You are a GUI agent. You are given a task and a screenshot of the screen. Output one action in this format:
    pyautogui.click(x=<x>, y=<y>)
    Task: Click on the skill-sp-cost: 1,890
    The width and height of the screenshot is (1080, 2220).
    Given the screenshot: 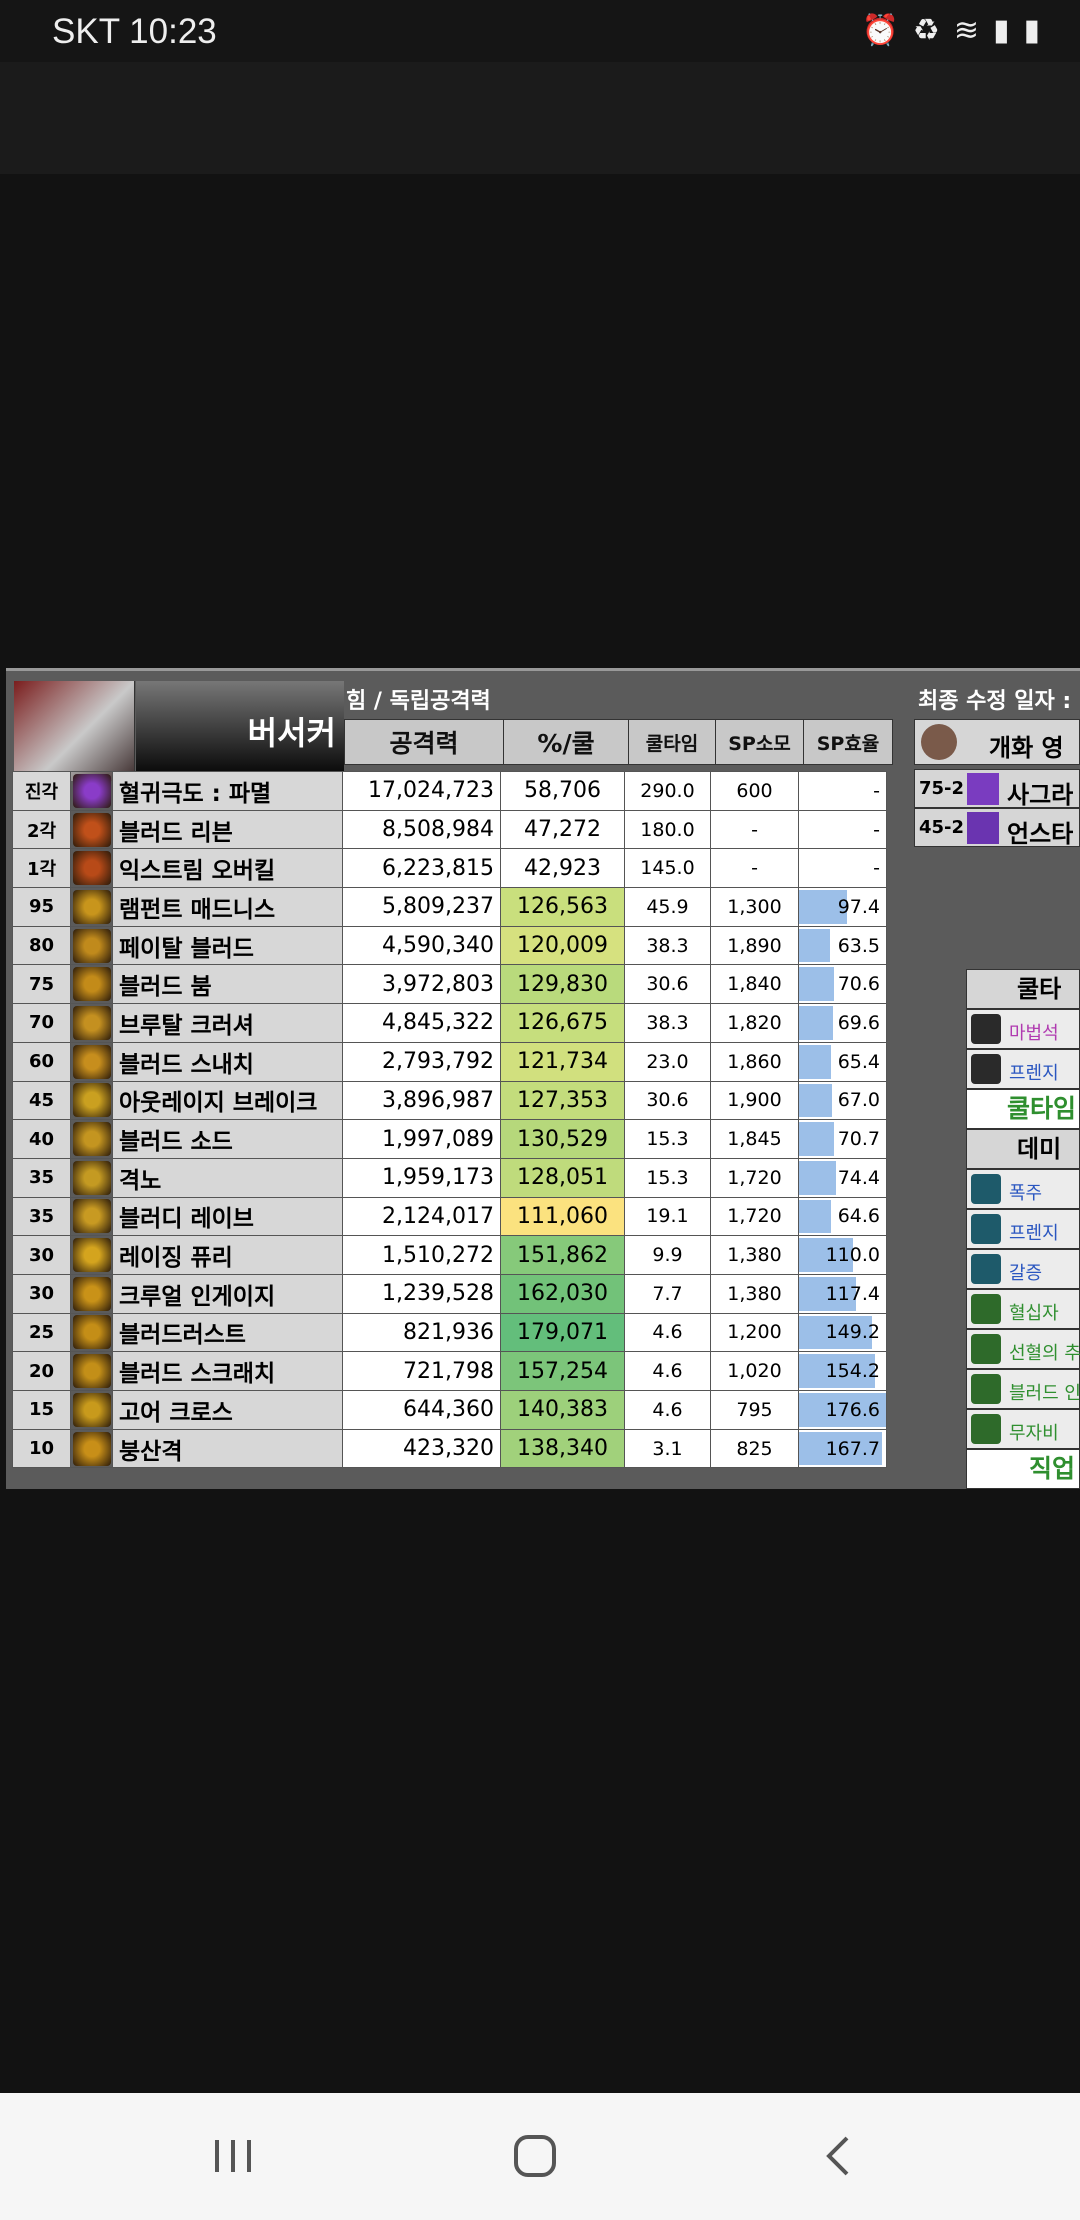 What is the action you would take?
    pyautogui.click(x=754, y=945)
    